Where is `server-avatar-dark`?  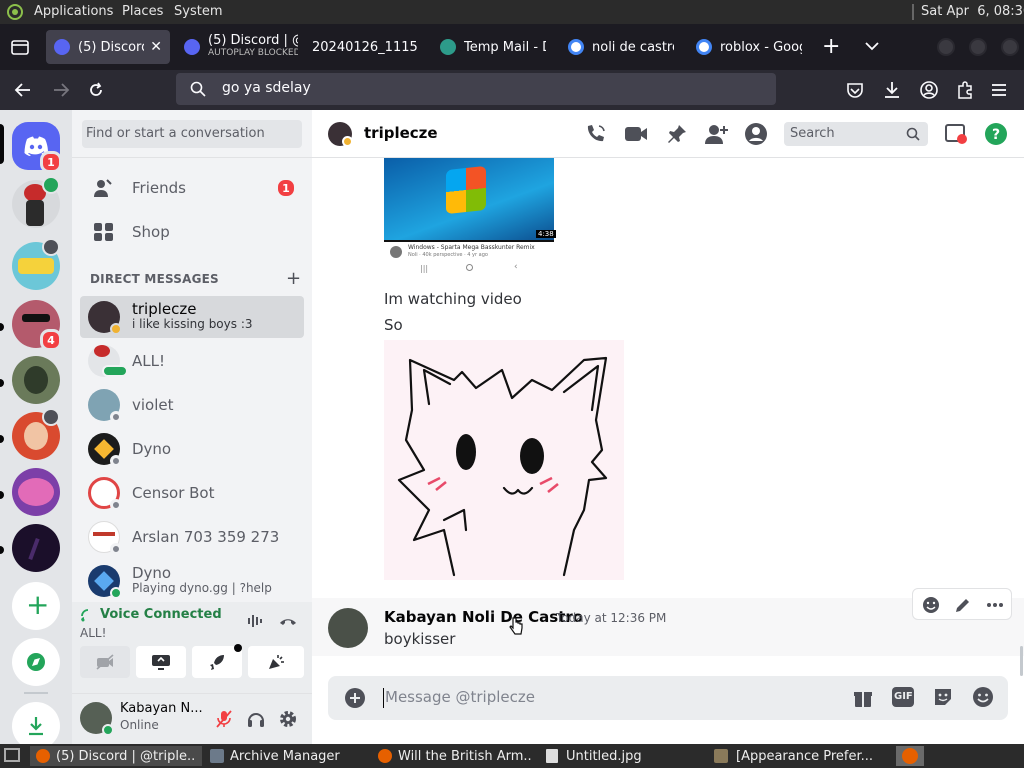 server-avatar-dark is located at coordinates (36, 548).